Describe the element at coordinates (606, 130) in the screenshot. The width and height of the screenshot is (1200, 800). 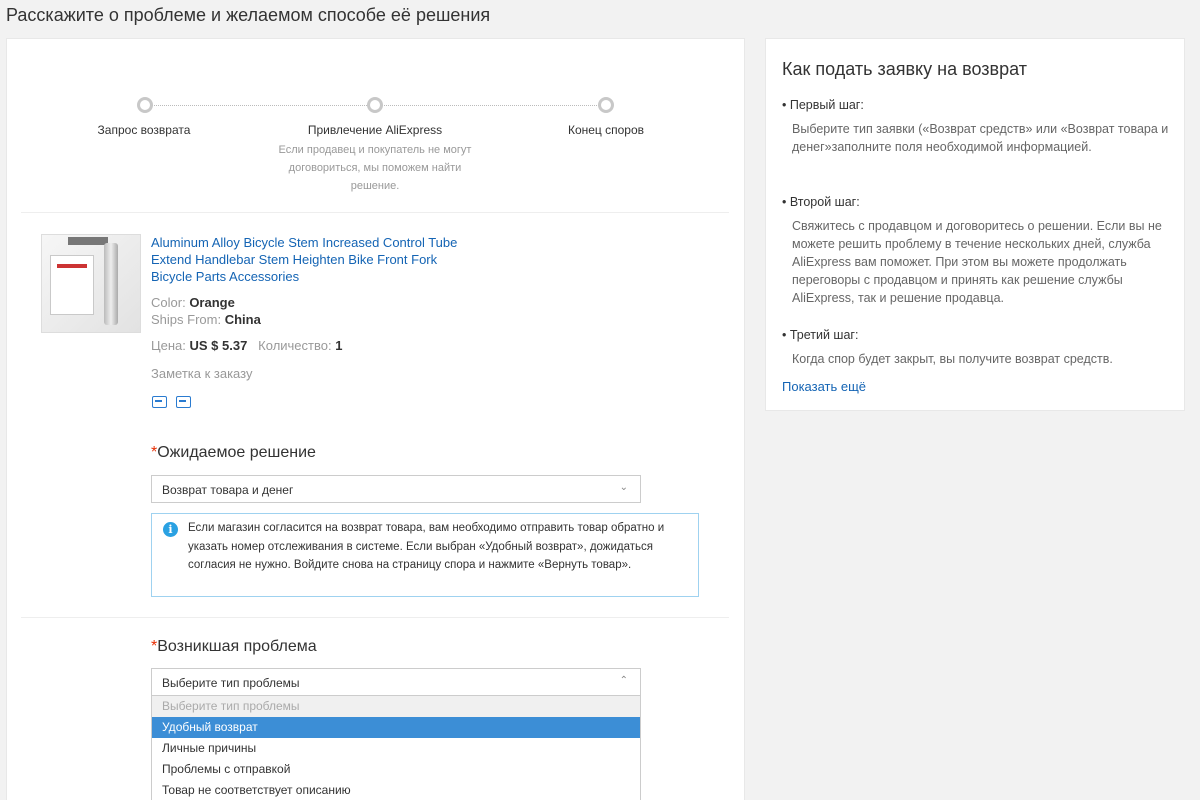
I see `step-label-end: Конец споров` at that location.